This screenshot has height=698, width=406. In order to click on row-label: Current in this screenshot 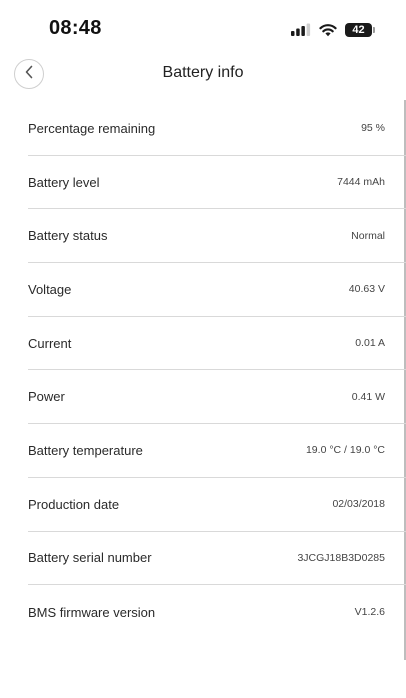, I will do `click(50, 343)`.